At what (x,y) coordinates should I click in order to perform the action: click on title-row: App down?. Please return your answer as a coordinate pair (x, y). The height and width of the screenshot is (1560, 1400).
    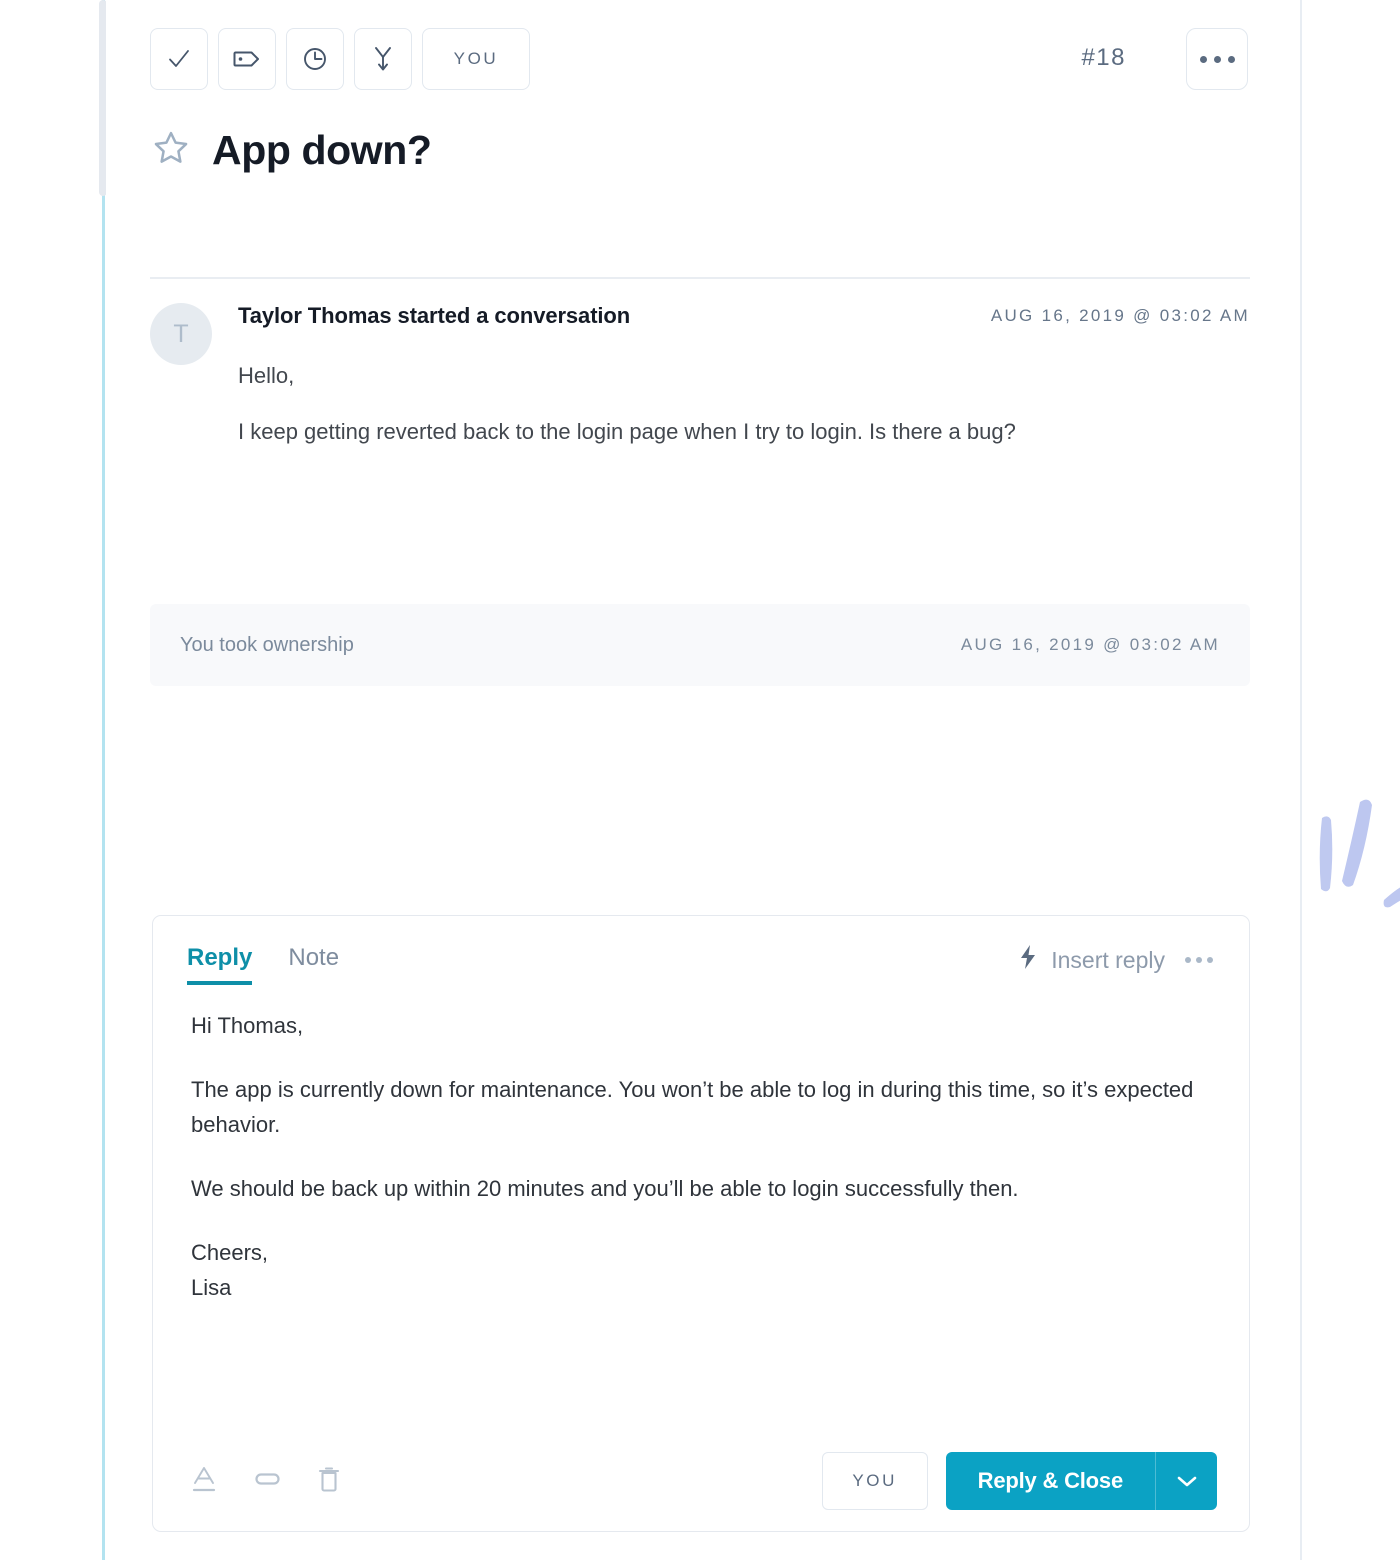
    Looking at the image, I should click on (292, 150).